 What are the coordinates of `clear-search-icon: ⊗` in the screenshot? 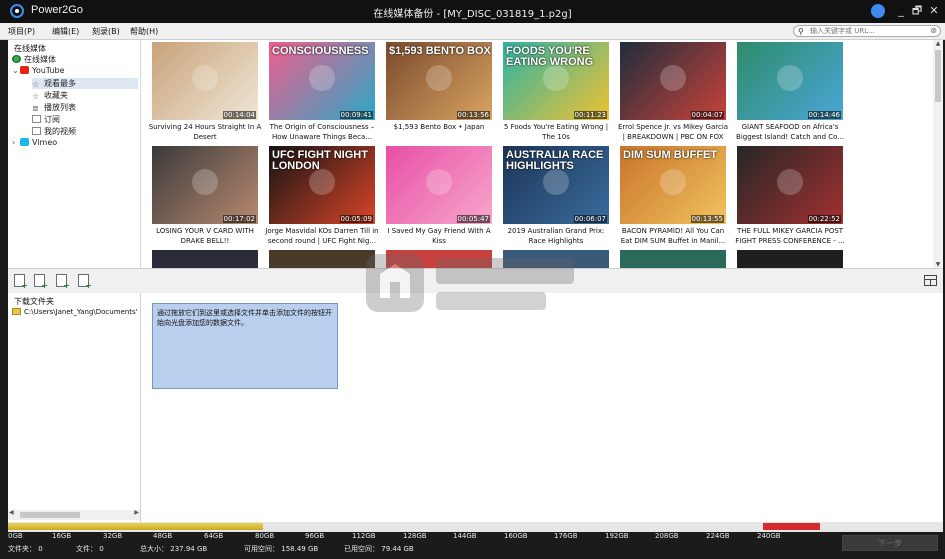 It's located at (933, 30).